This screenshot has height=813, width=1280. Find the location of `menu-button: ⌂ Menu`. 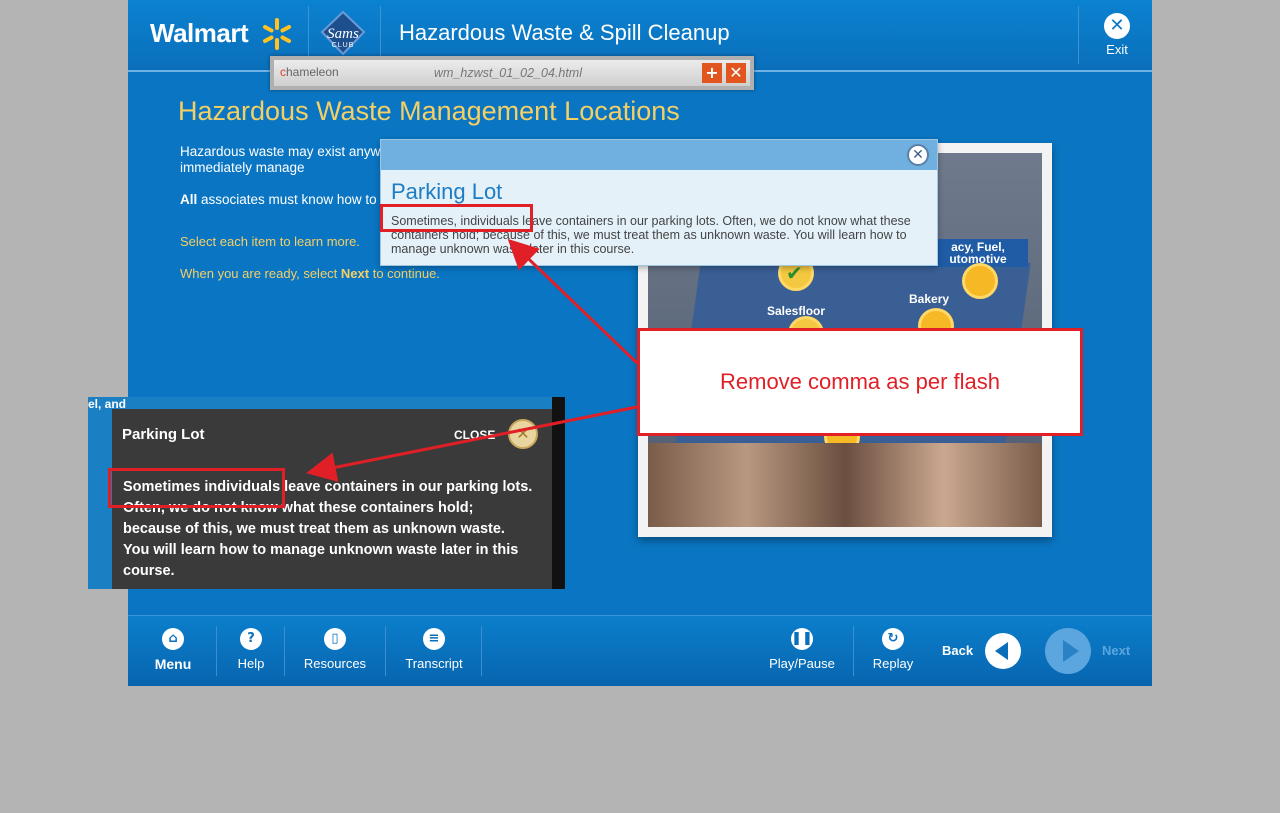

menu-button: ⌂ Menu is located at coordinates (173, 650).